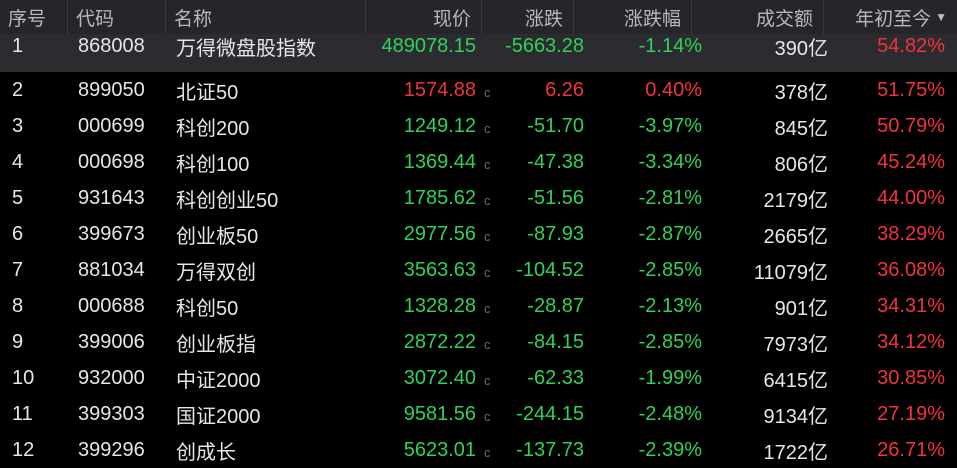 The height and width of the screenshot is (468, 957). I want to click on cell-amount: 2665亿, so click(776, 234).